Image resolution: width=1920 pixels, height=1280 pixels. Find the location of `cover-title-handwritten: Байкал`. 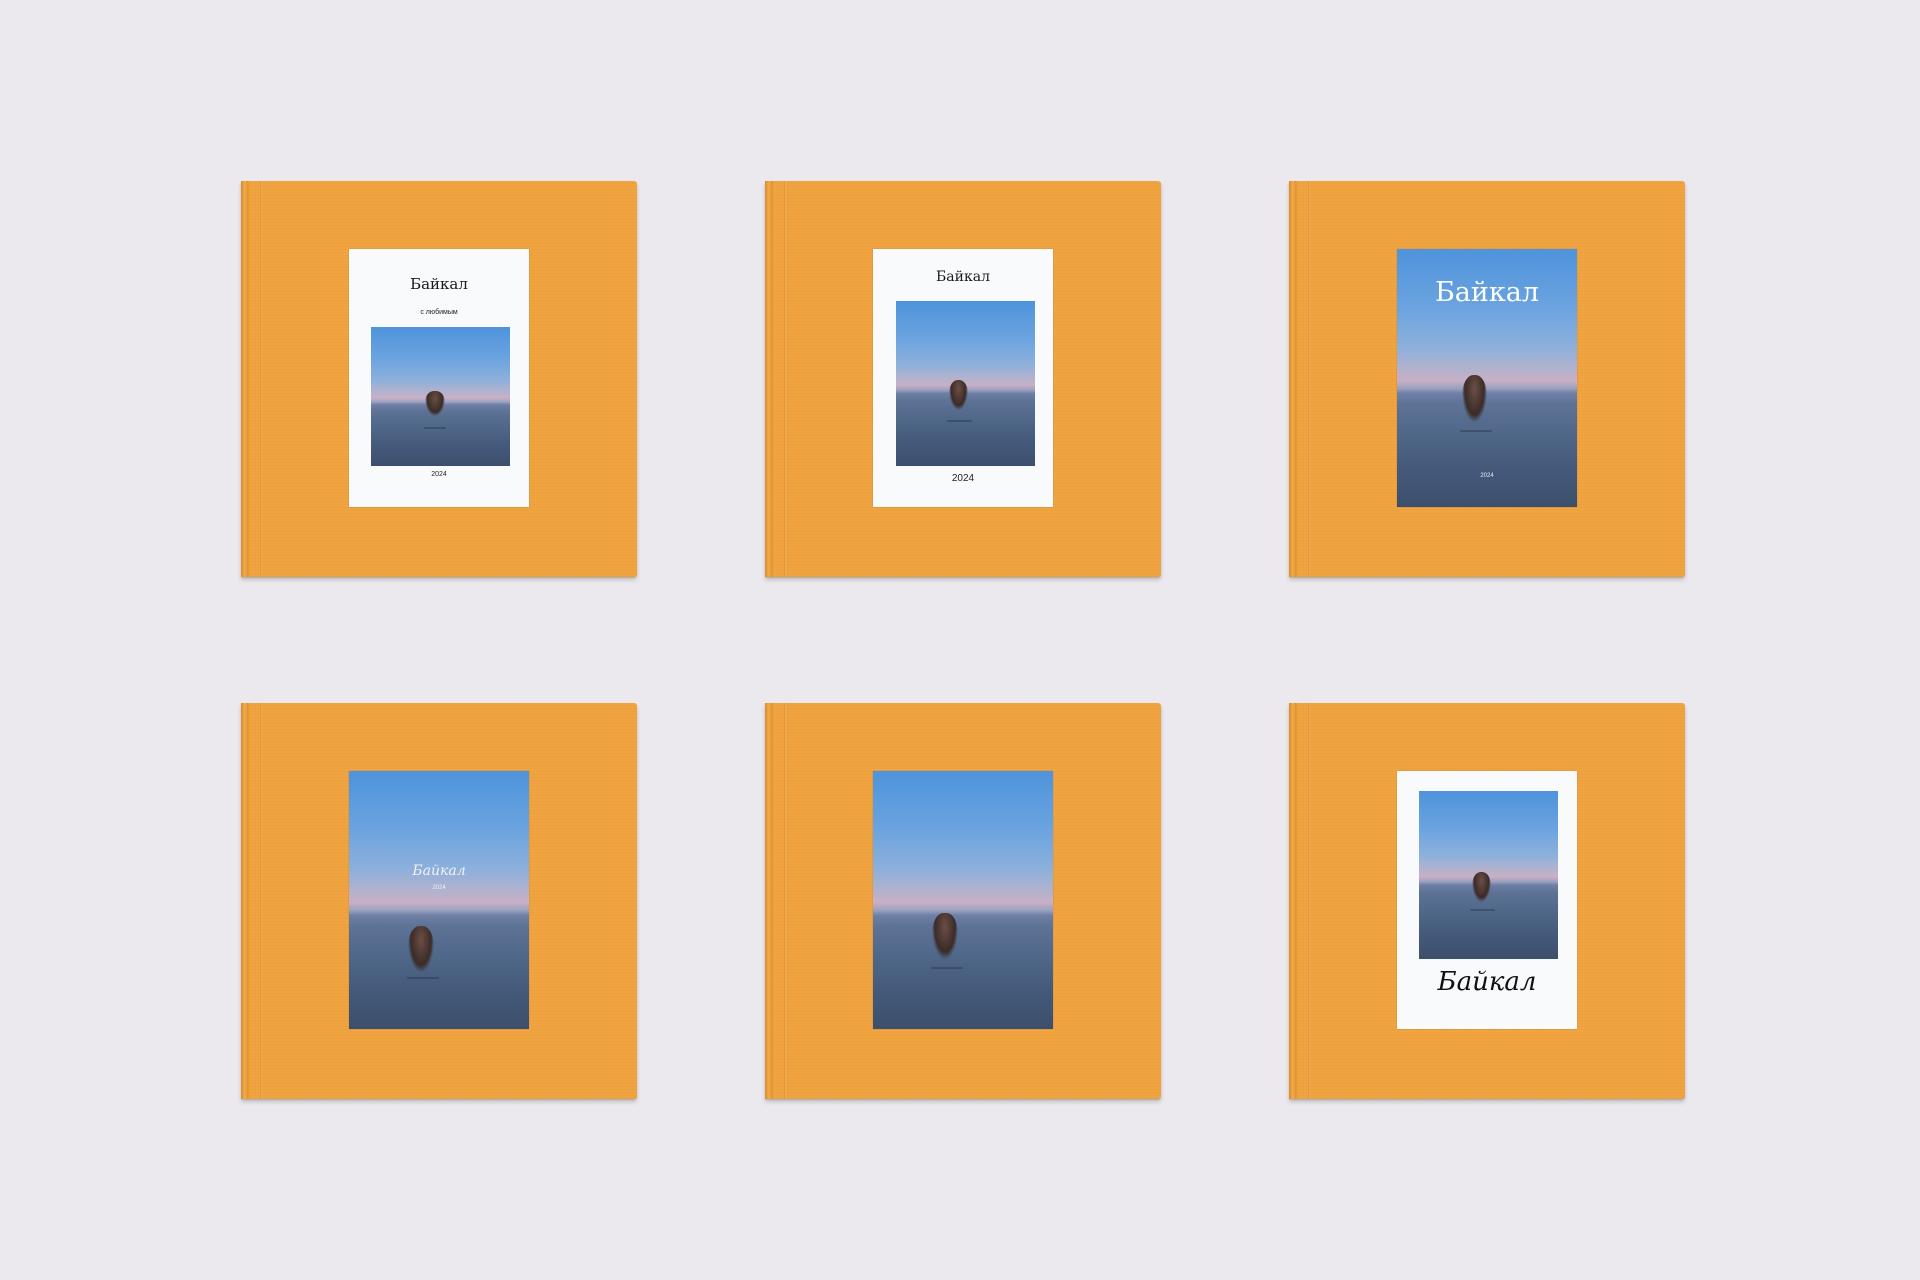

cover-title-handwritten: Байкал is located at coordinates (1487, 982).